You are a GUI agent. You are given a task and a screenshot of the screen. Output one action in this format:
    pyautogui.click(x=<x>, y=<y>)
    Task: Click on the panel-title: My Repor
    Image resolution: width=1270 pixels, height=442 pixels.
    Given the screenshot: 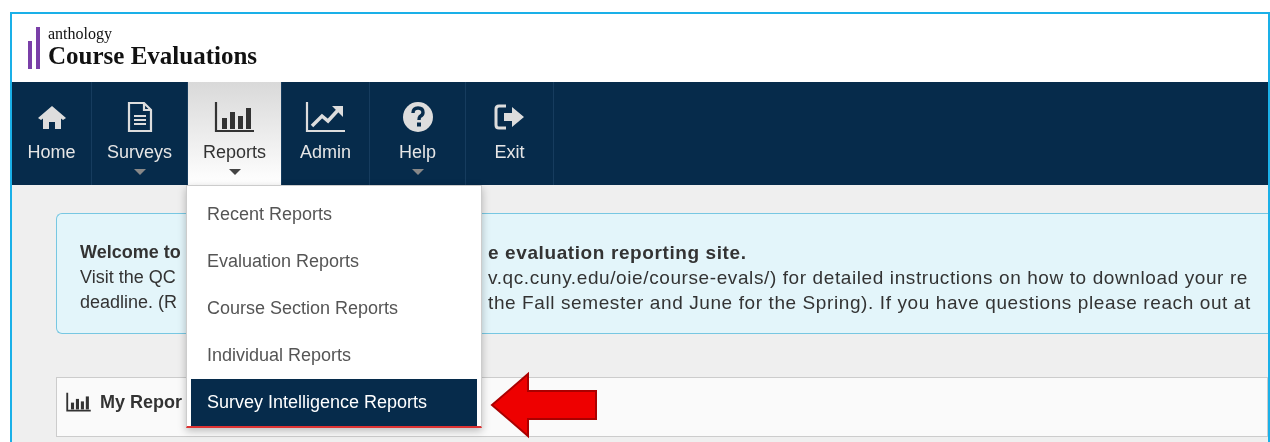 What is the action you would take?
    pyautogui.click(x=141, y=402)
    